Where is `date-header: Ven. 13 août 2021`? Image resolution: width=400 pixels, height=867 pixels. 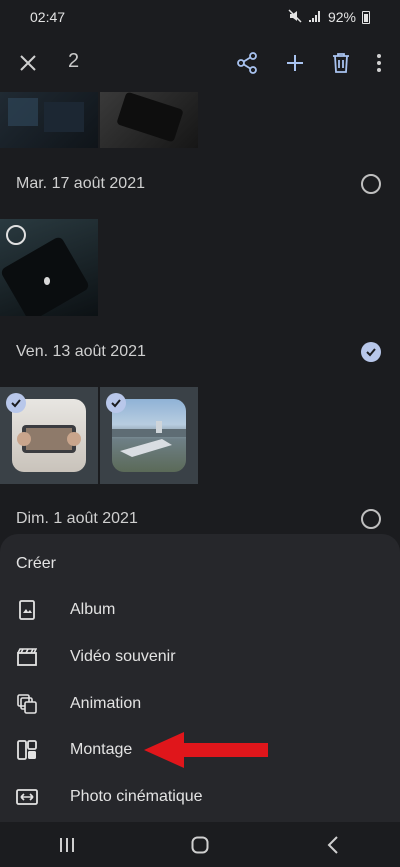 date-header: Ven. 13 août 2021 is located at coordinates (81, 351).